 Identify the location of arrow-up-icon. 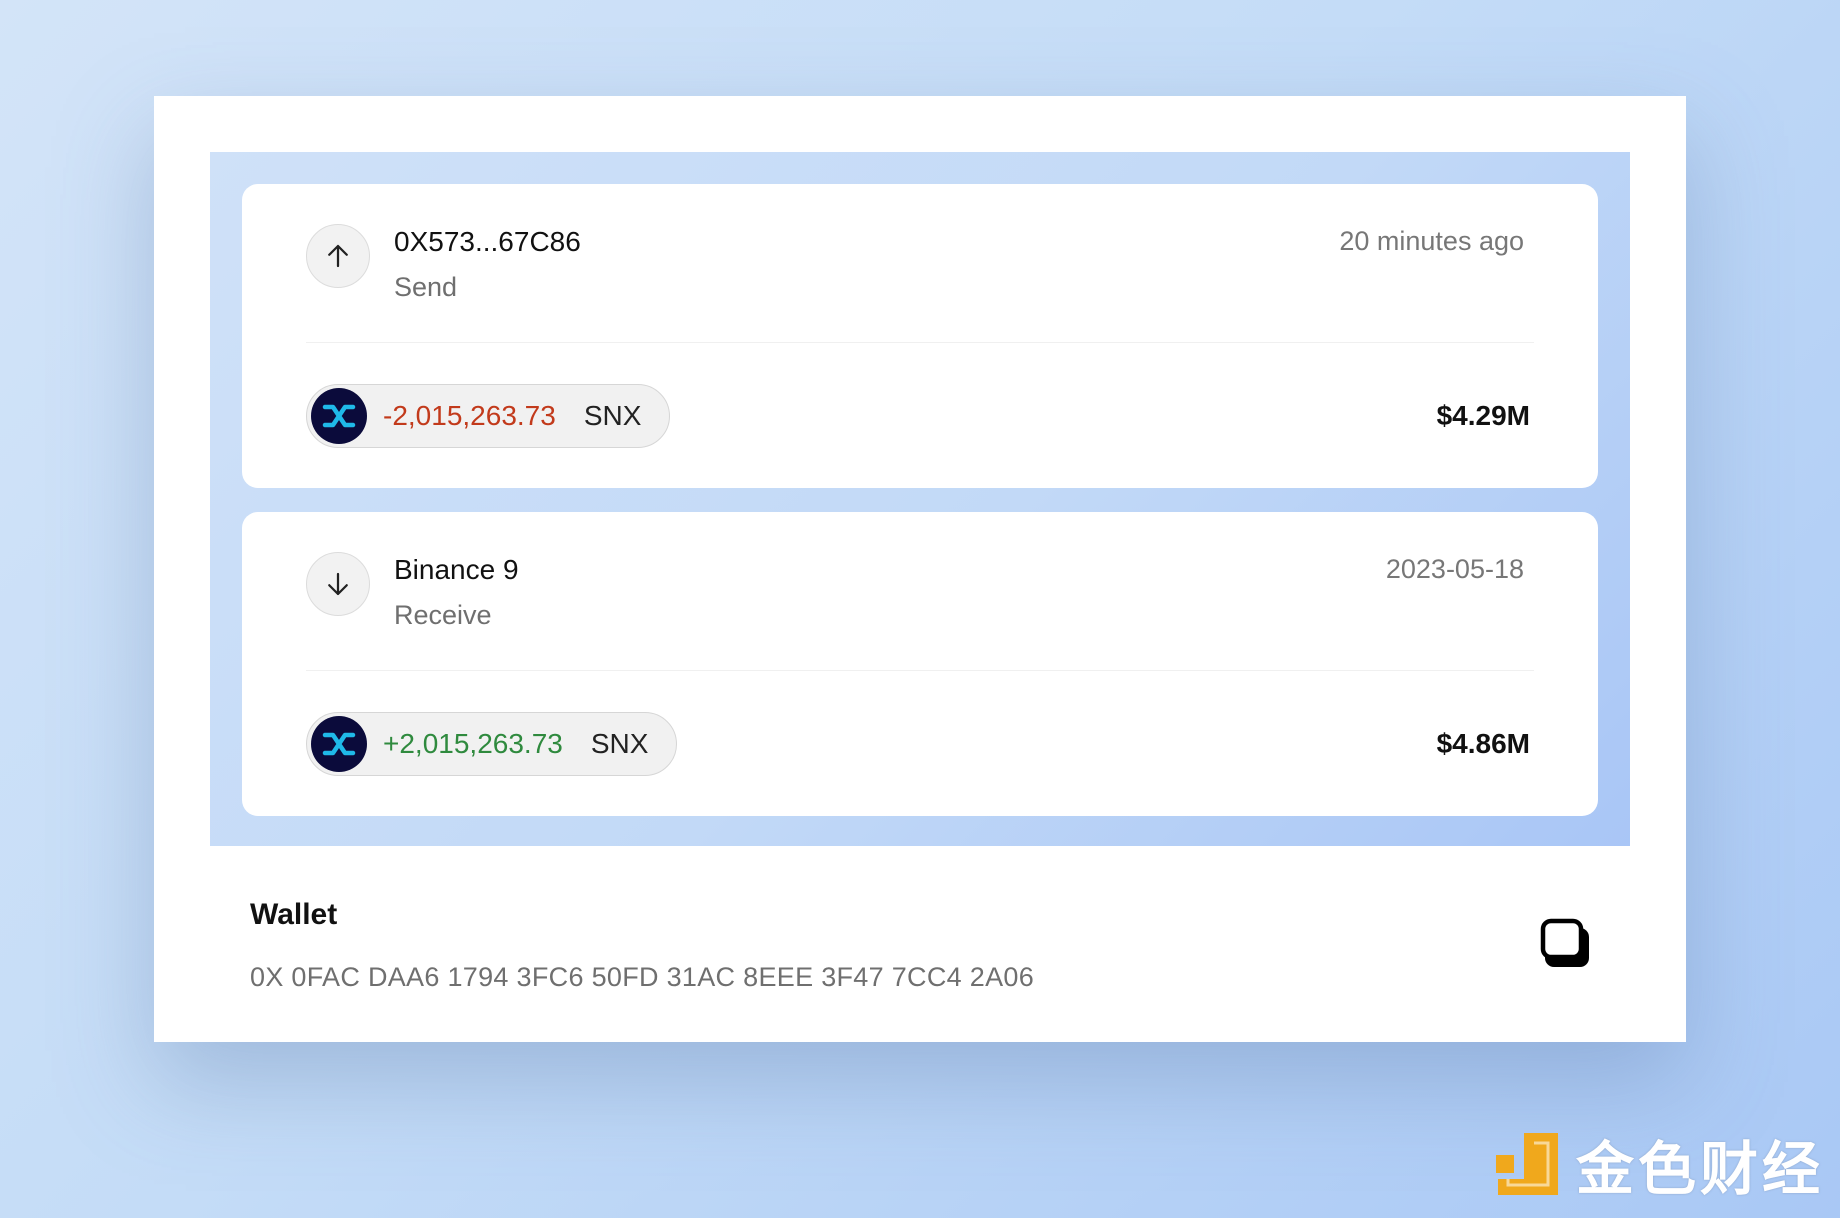
(338, 256).